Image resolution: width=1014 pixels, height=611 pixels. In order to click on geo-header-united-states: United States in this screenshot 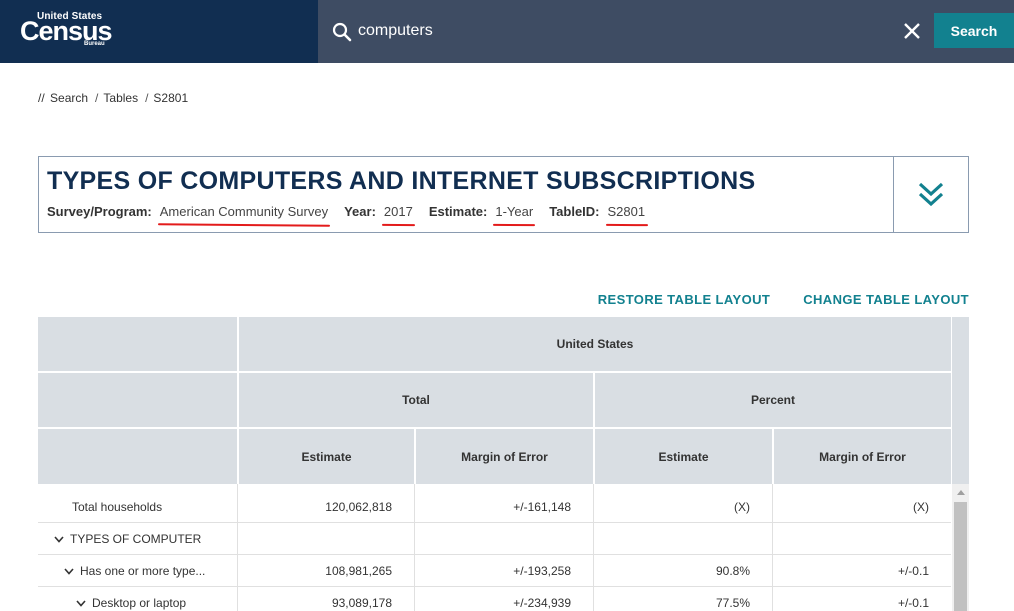, I will do `click(595, 344)`.